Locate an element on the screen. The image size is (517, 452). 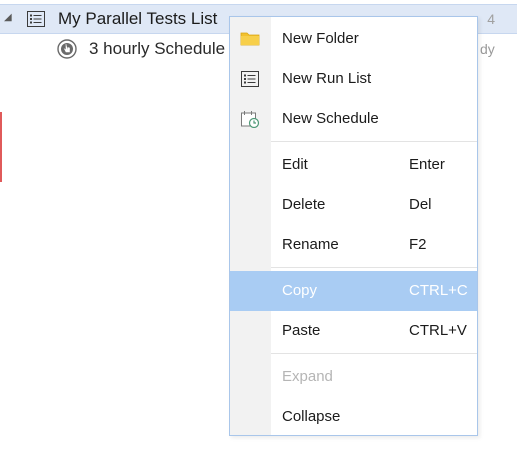
menu-item-label: Delete is located at coordinates (304, 204).